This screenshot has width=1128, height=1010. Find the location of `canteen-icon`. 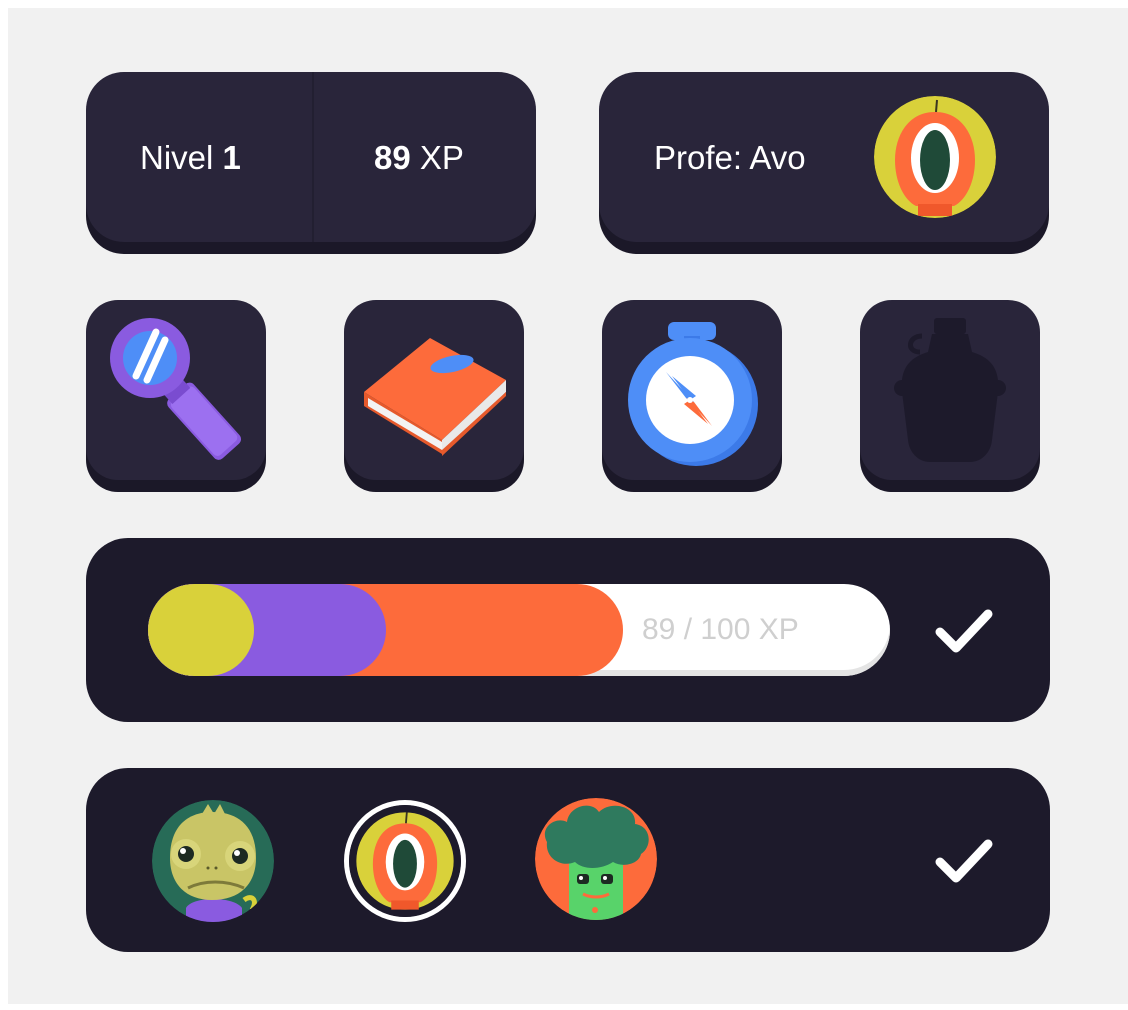

canteen-icon is located at coordinates (950, 390).